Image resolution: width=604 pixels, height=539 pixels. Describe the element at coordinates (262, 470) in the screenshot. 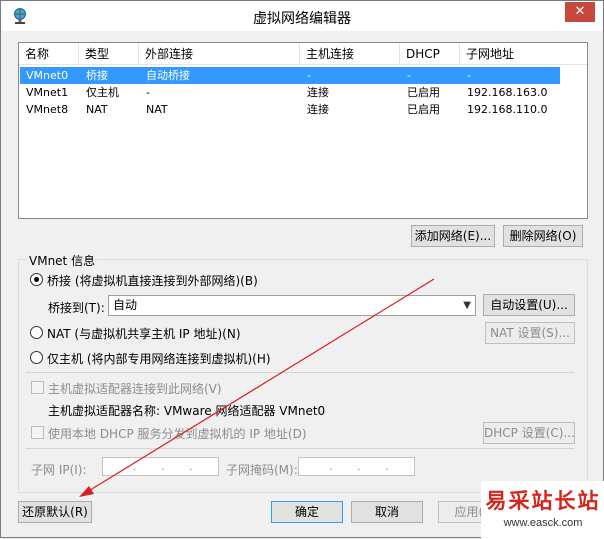

I see `subnet-mask-label: 子网掩码(M):` at that location.